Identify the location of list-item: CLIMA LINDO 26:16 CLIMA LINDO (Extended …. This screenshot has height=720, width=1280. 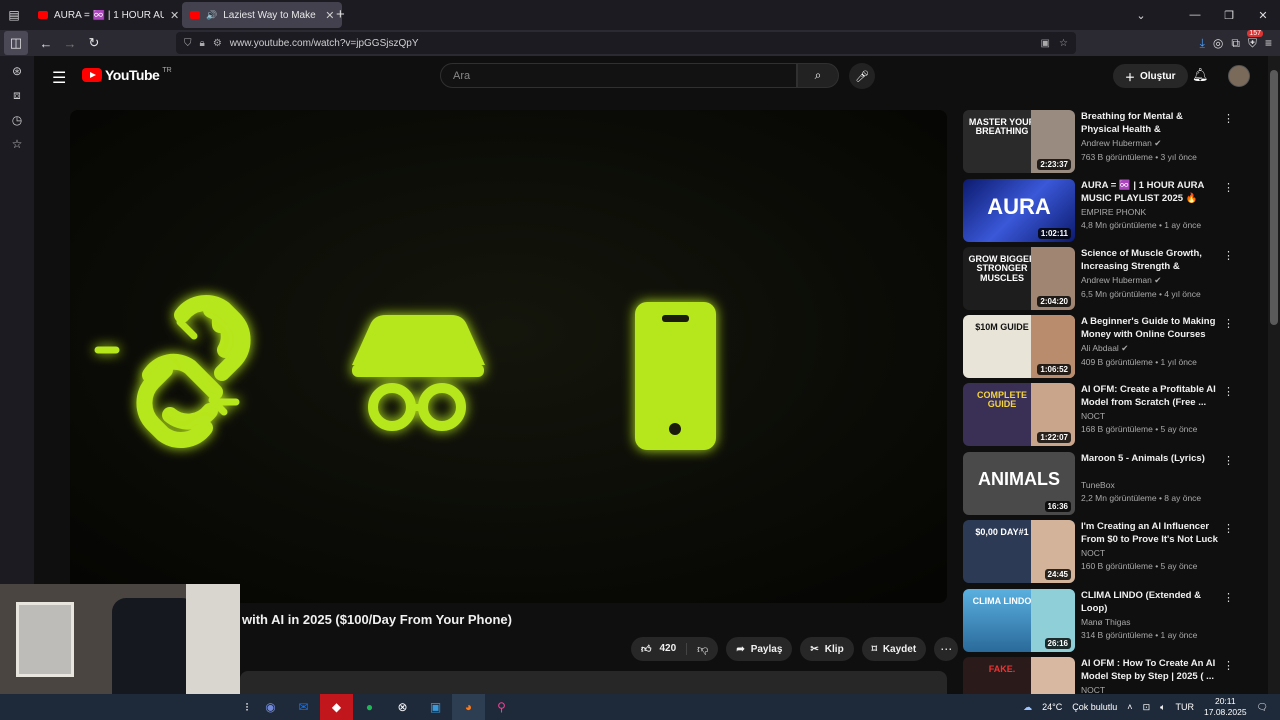
(1098, 621).